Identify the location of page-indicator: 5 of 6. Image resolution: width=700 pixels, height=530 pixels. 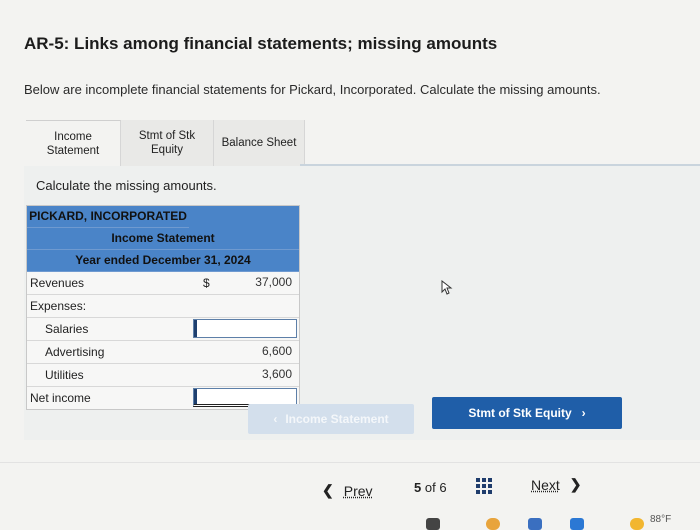
(430, 487).